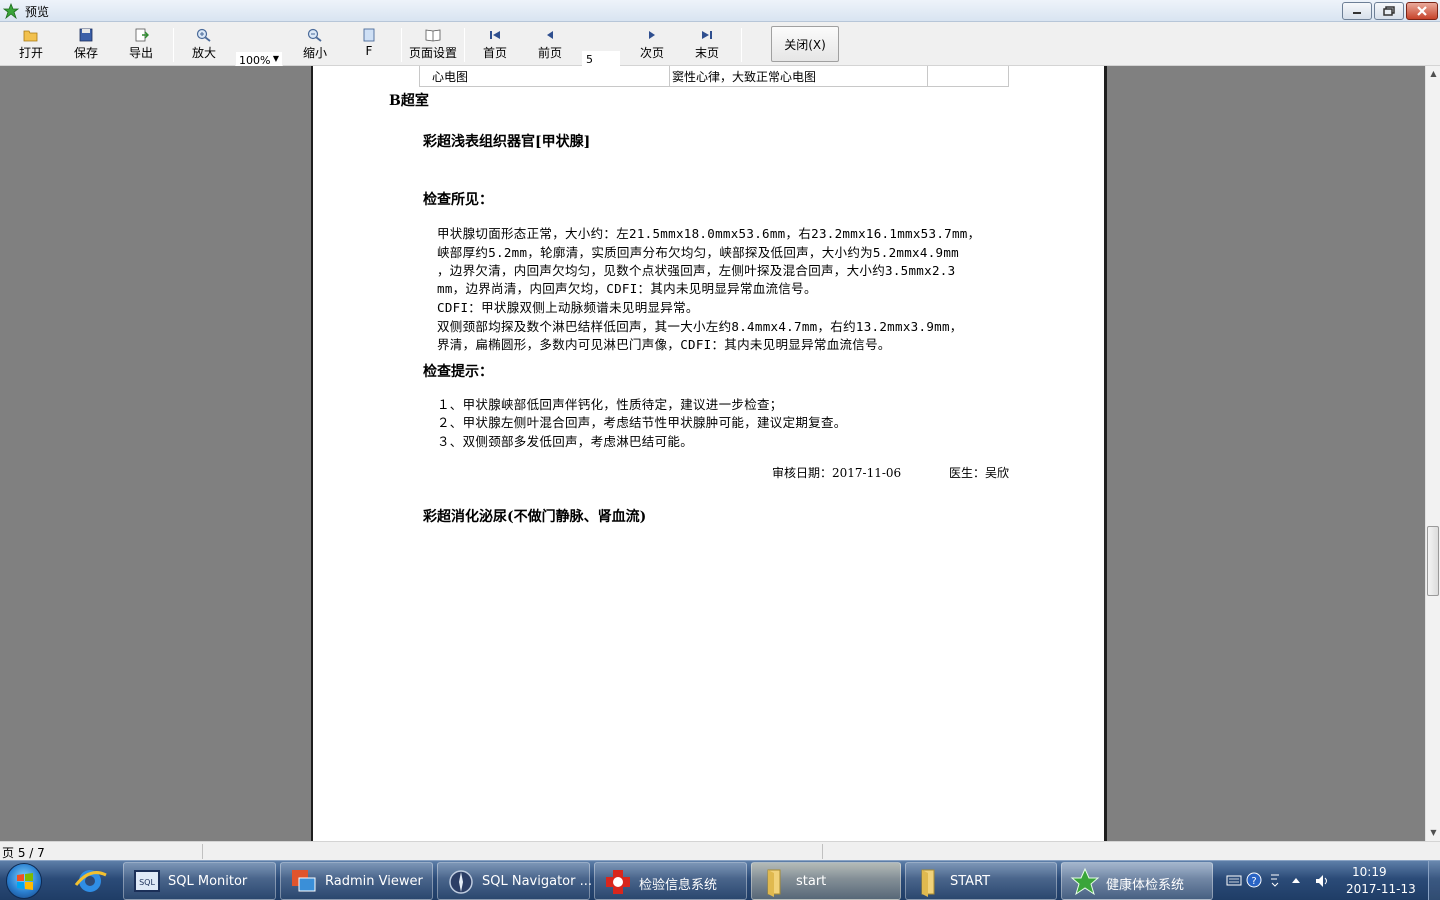 This screenshot has height=900, width=1440. What do you see at coordinates (11, 11) in the screenshot?
I see `app-icon` at bounding box center [11, 11].